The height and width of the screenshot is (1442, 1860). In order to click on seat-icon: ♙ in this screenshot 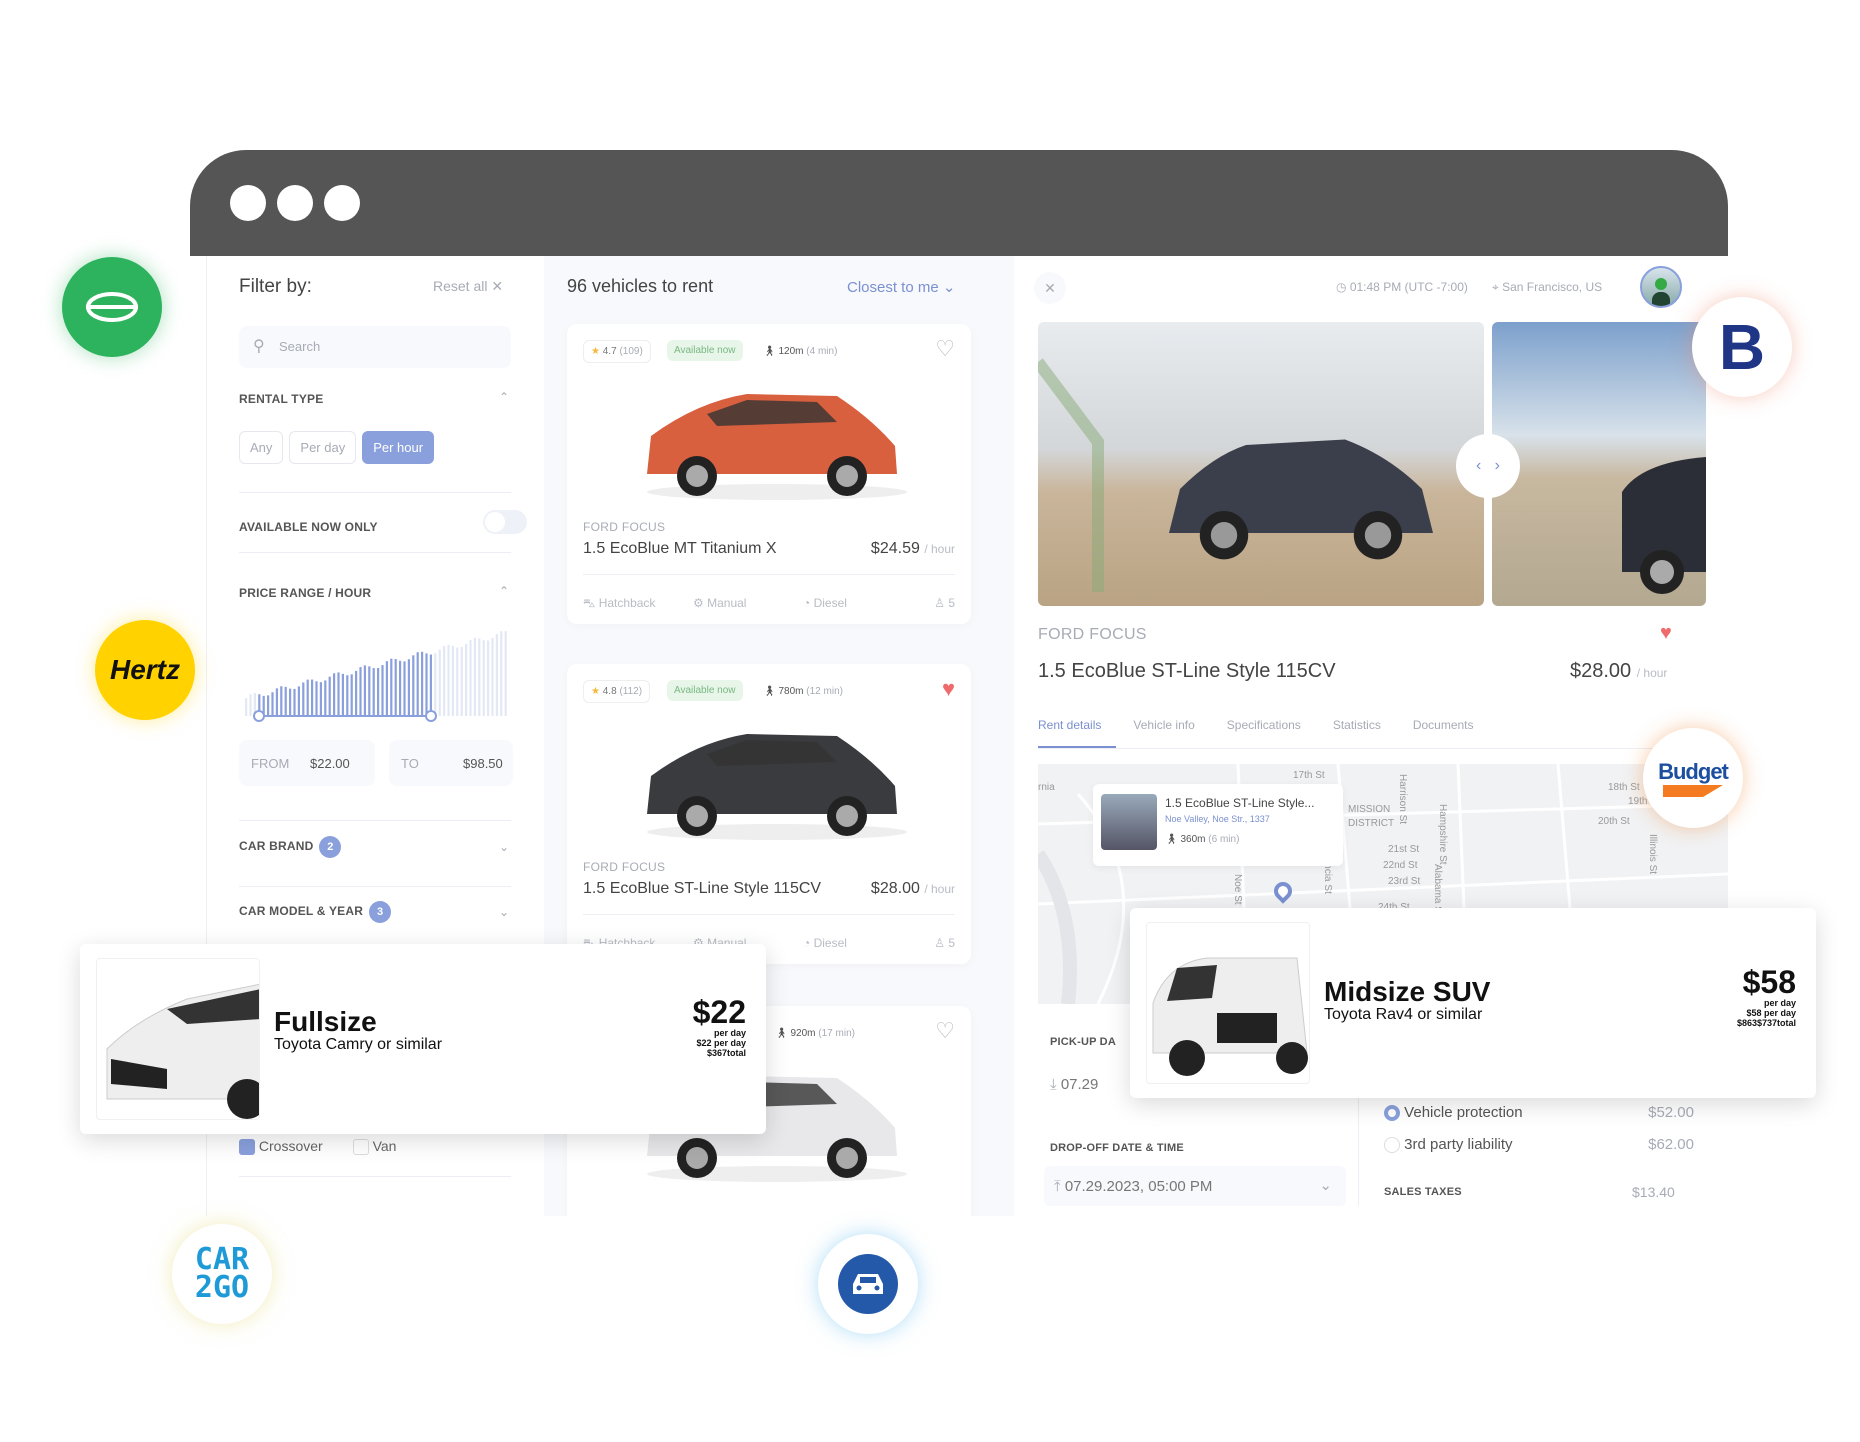, I will do `click(939, 943)`.